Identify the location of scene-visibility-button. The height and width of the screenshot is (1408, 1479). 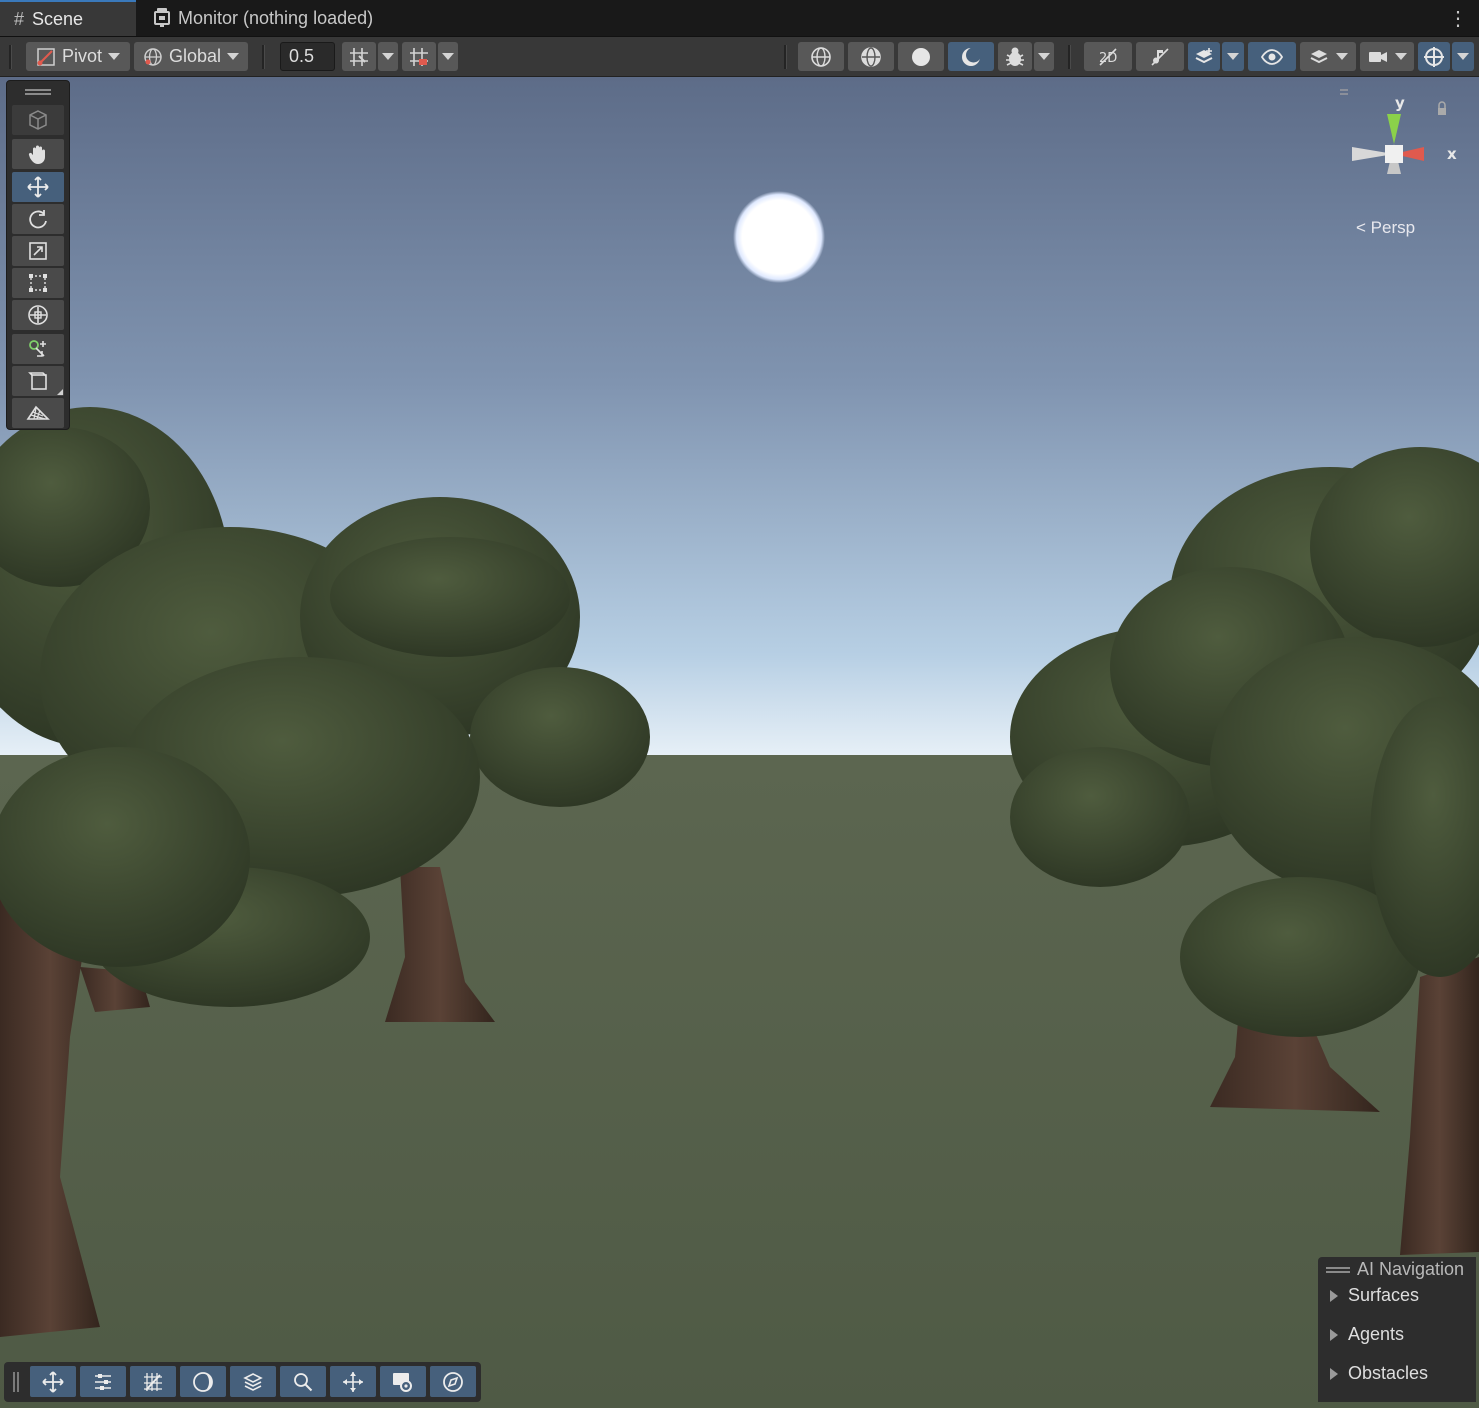
(1272, 56).